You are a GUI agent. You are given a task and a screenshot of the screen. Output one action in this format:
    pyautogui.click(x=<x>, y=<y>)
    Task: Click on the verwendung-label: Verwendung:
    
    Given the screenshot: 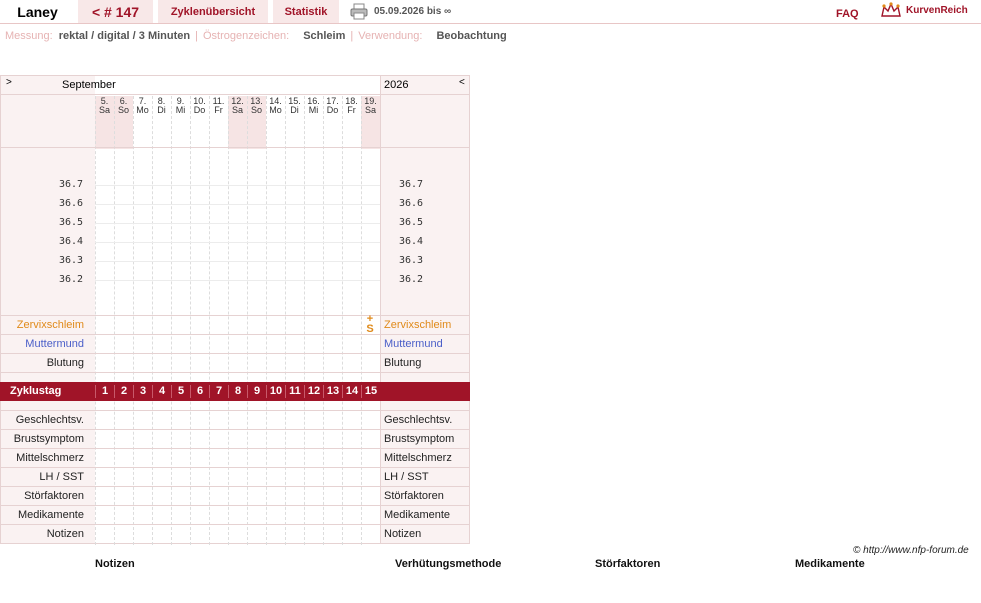 What is the action you would take?
    pyautogui.click(x=390, y=36)
    